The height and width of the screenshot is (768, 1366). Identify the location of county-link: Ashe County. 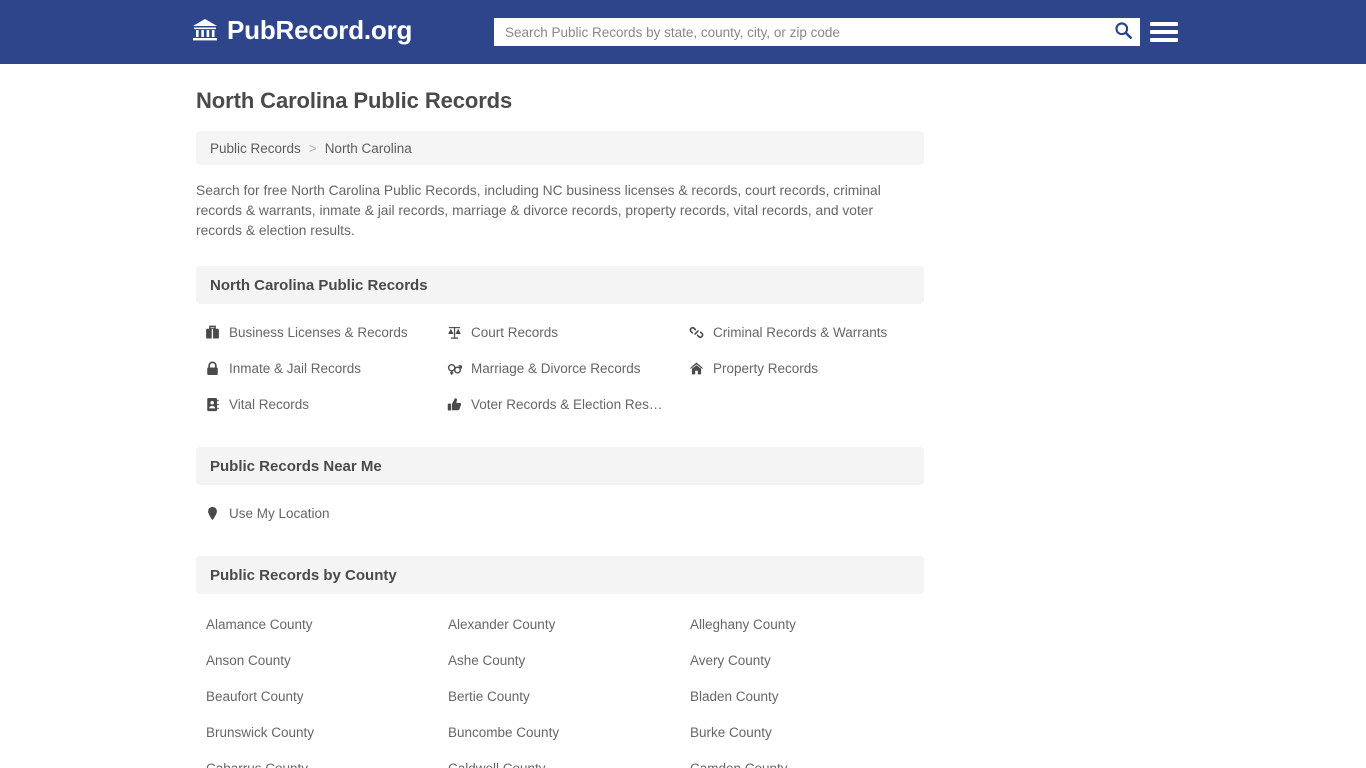
(559, 660).